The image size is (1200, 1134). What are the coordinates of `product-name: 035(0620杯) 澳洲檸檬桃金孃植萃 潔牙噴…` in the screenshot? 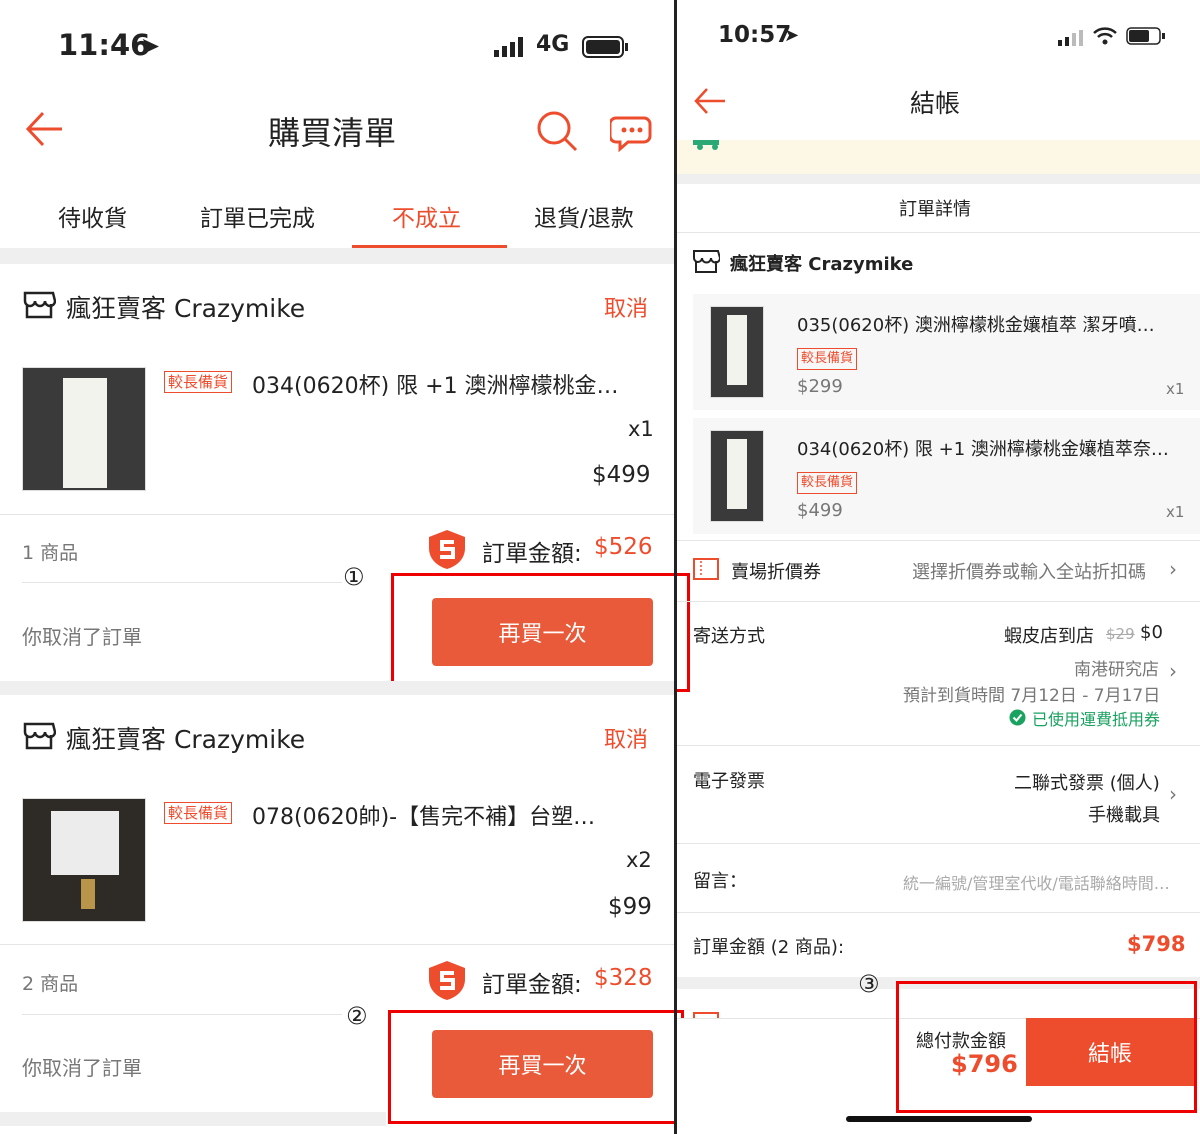 It's located at (976, 325).